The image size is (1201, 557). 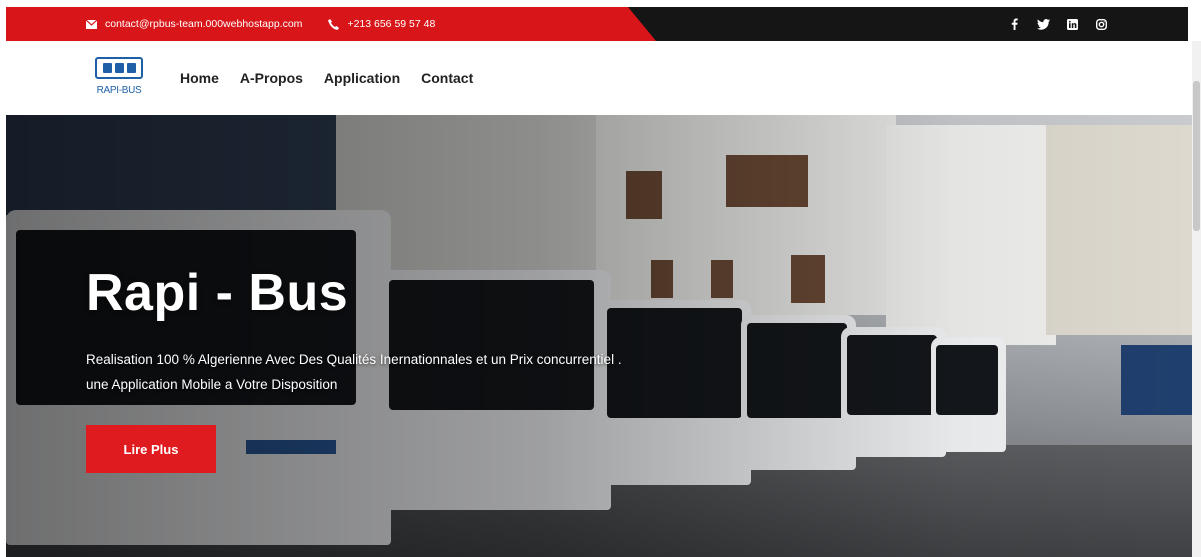 What do you see at coordinates (151, 449) in the screenshot?
I see `read-more-button: Lire Plus` at bounding box center [151, 449].